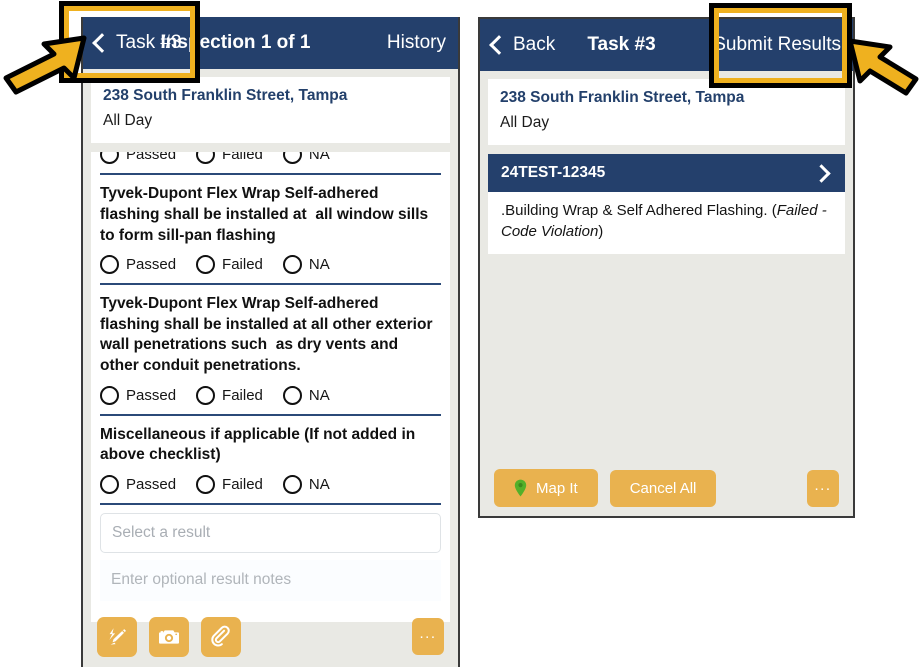  I want to click on submit-results-button: Submit Results, so click(783, 45).